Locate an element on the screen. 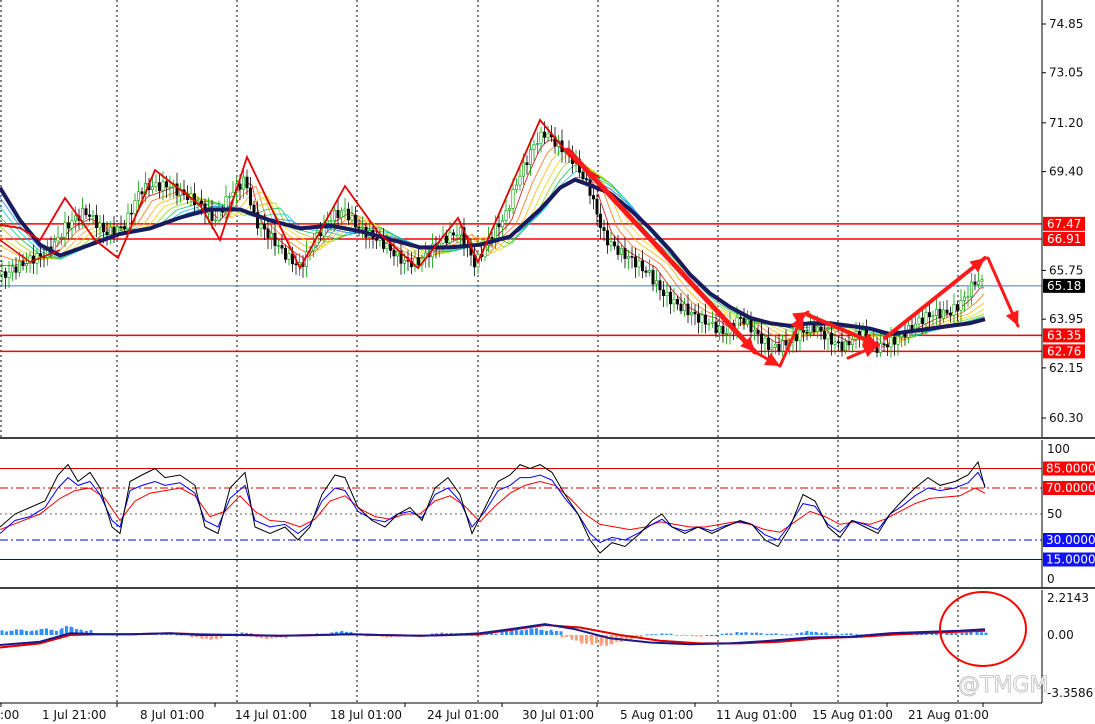  stochastic-lines is located at coordinates (493, 507).